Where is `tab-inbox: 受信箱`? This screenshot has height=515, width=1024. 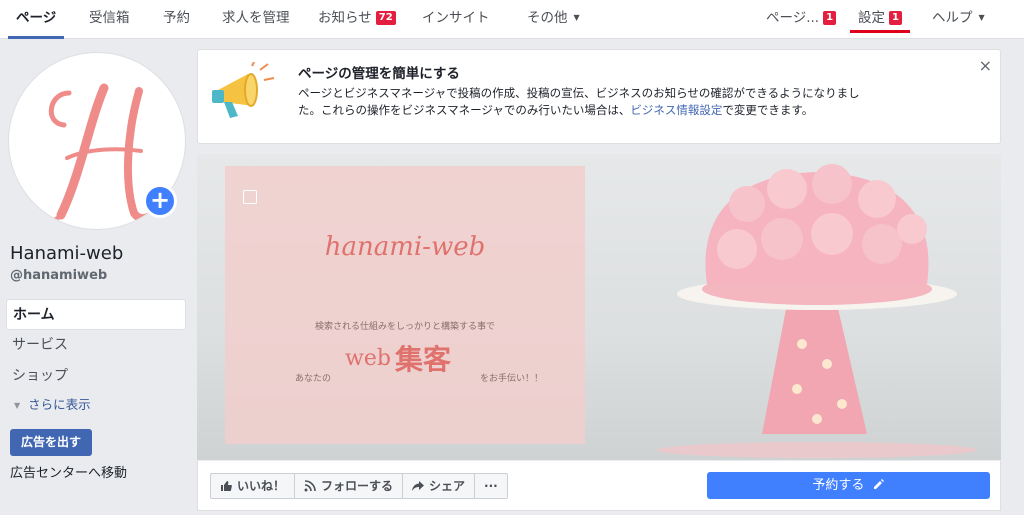
tab-inbox: 受信箱 is located at coordinates (109, 19).